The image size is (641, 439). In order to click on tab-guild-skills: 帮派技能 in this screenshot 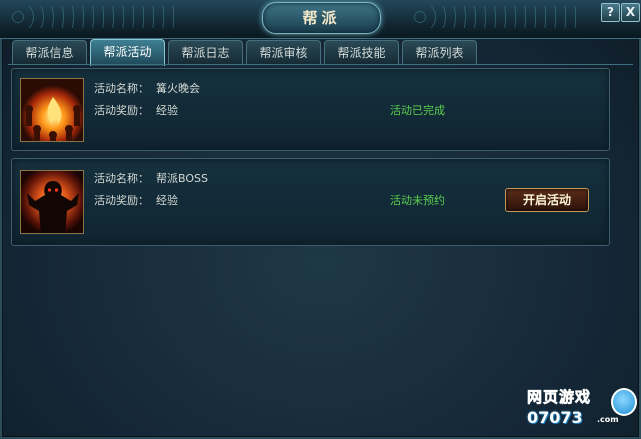, I will do `click(361, 52)`.